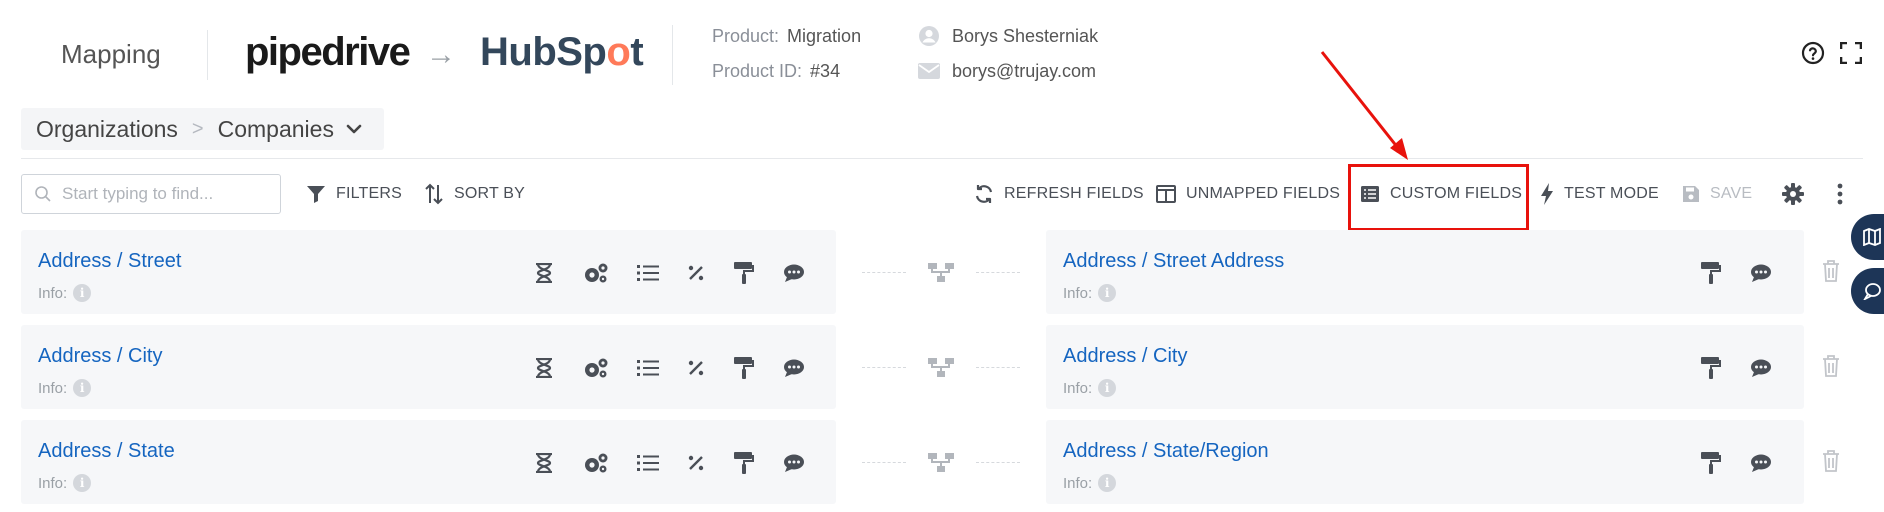 The height and width of the screenshot is (512, 1884). Describe the element at coordinates (1438, 197) in the screenshot. I see `custom-fields-highlight` at that location.